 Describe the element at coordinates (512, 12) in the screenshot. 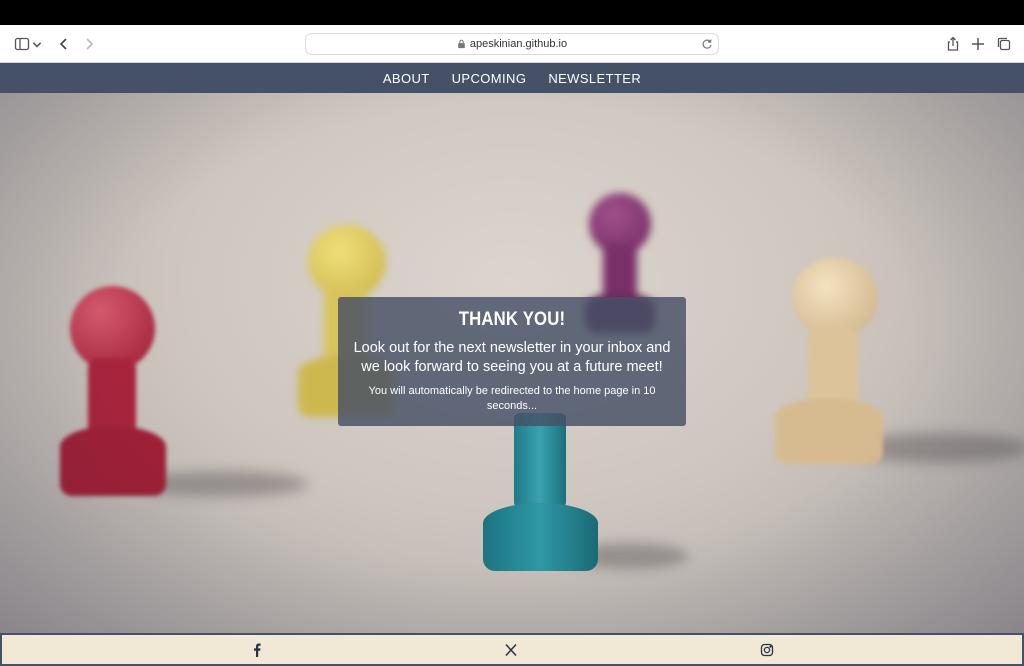

I see `top-black-bar` at that location.